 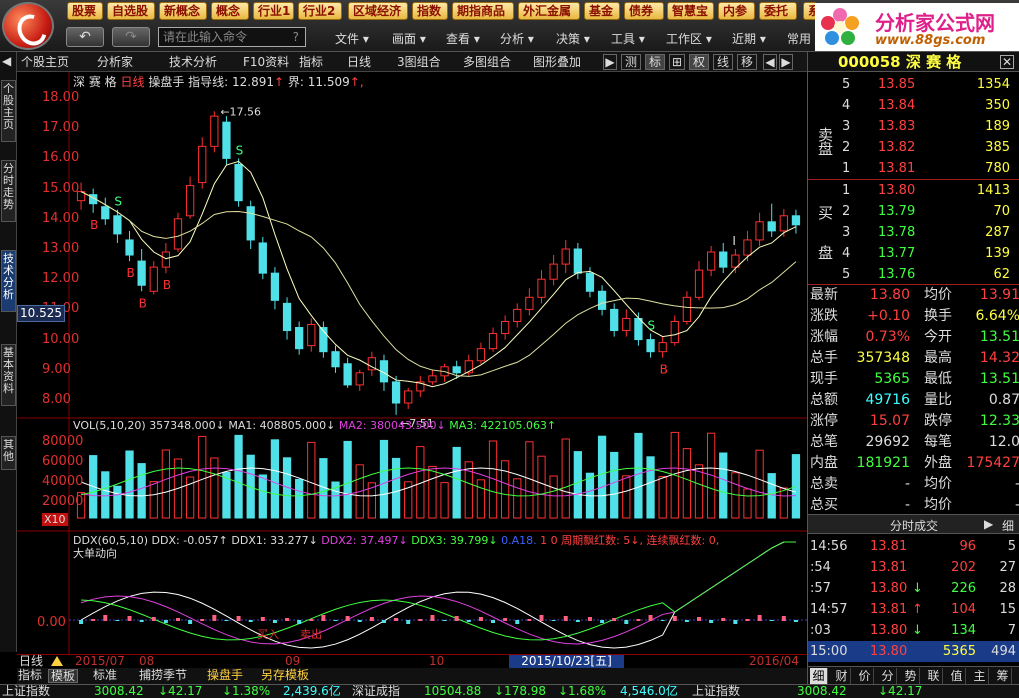 I want to click on chart-tab-f10: F10资料, so click(x=266, y=62).